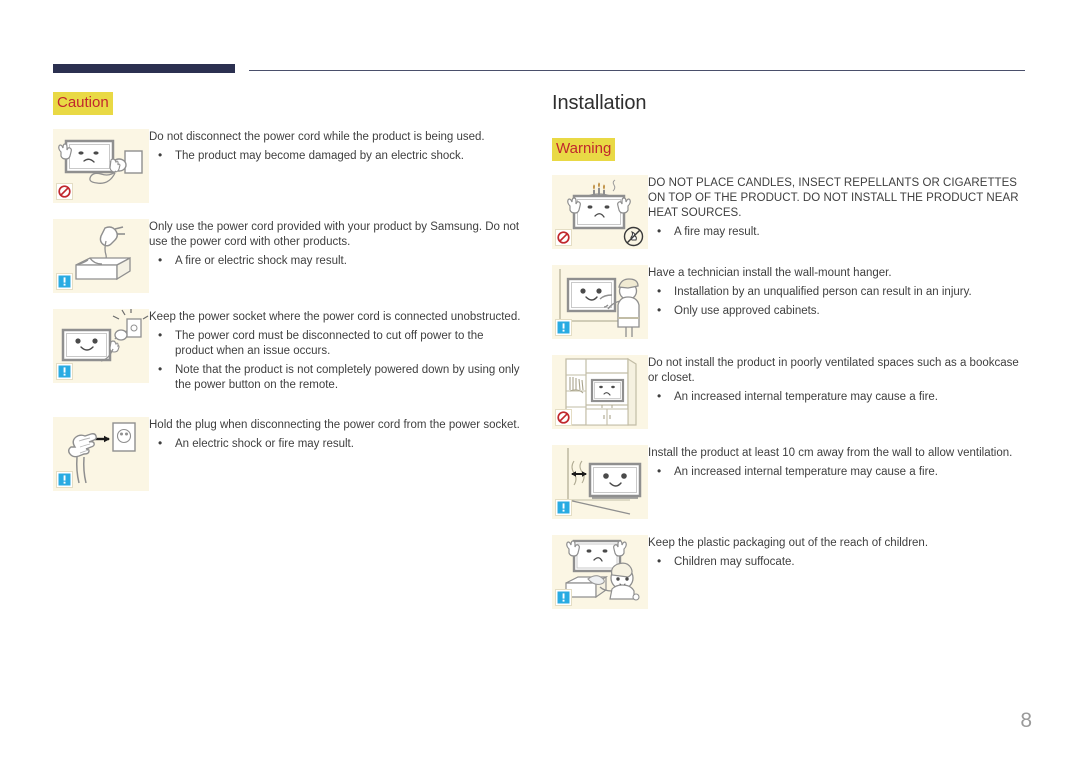  I want to click on item-bullets: An electric shock or fire may result., so click(336, 444).